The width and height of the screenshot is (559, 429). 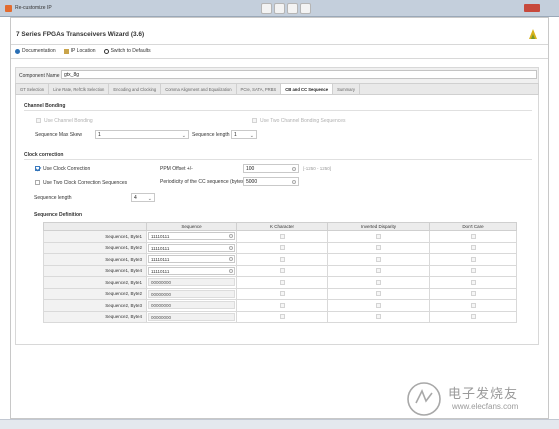 I want to click on table-row: Sequence2, Byte3 00000000, so click(x=280, y=305).